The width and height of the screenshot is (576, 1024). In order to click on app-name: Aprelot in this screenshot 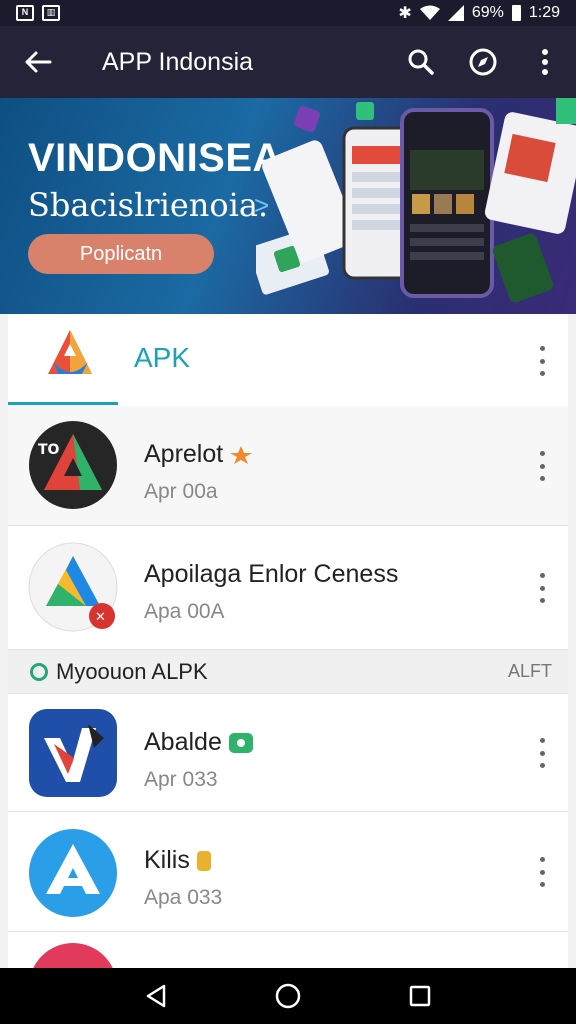, I will do `click(198, 454)`.